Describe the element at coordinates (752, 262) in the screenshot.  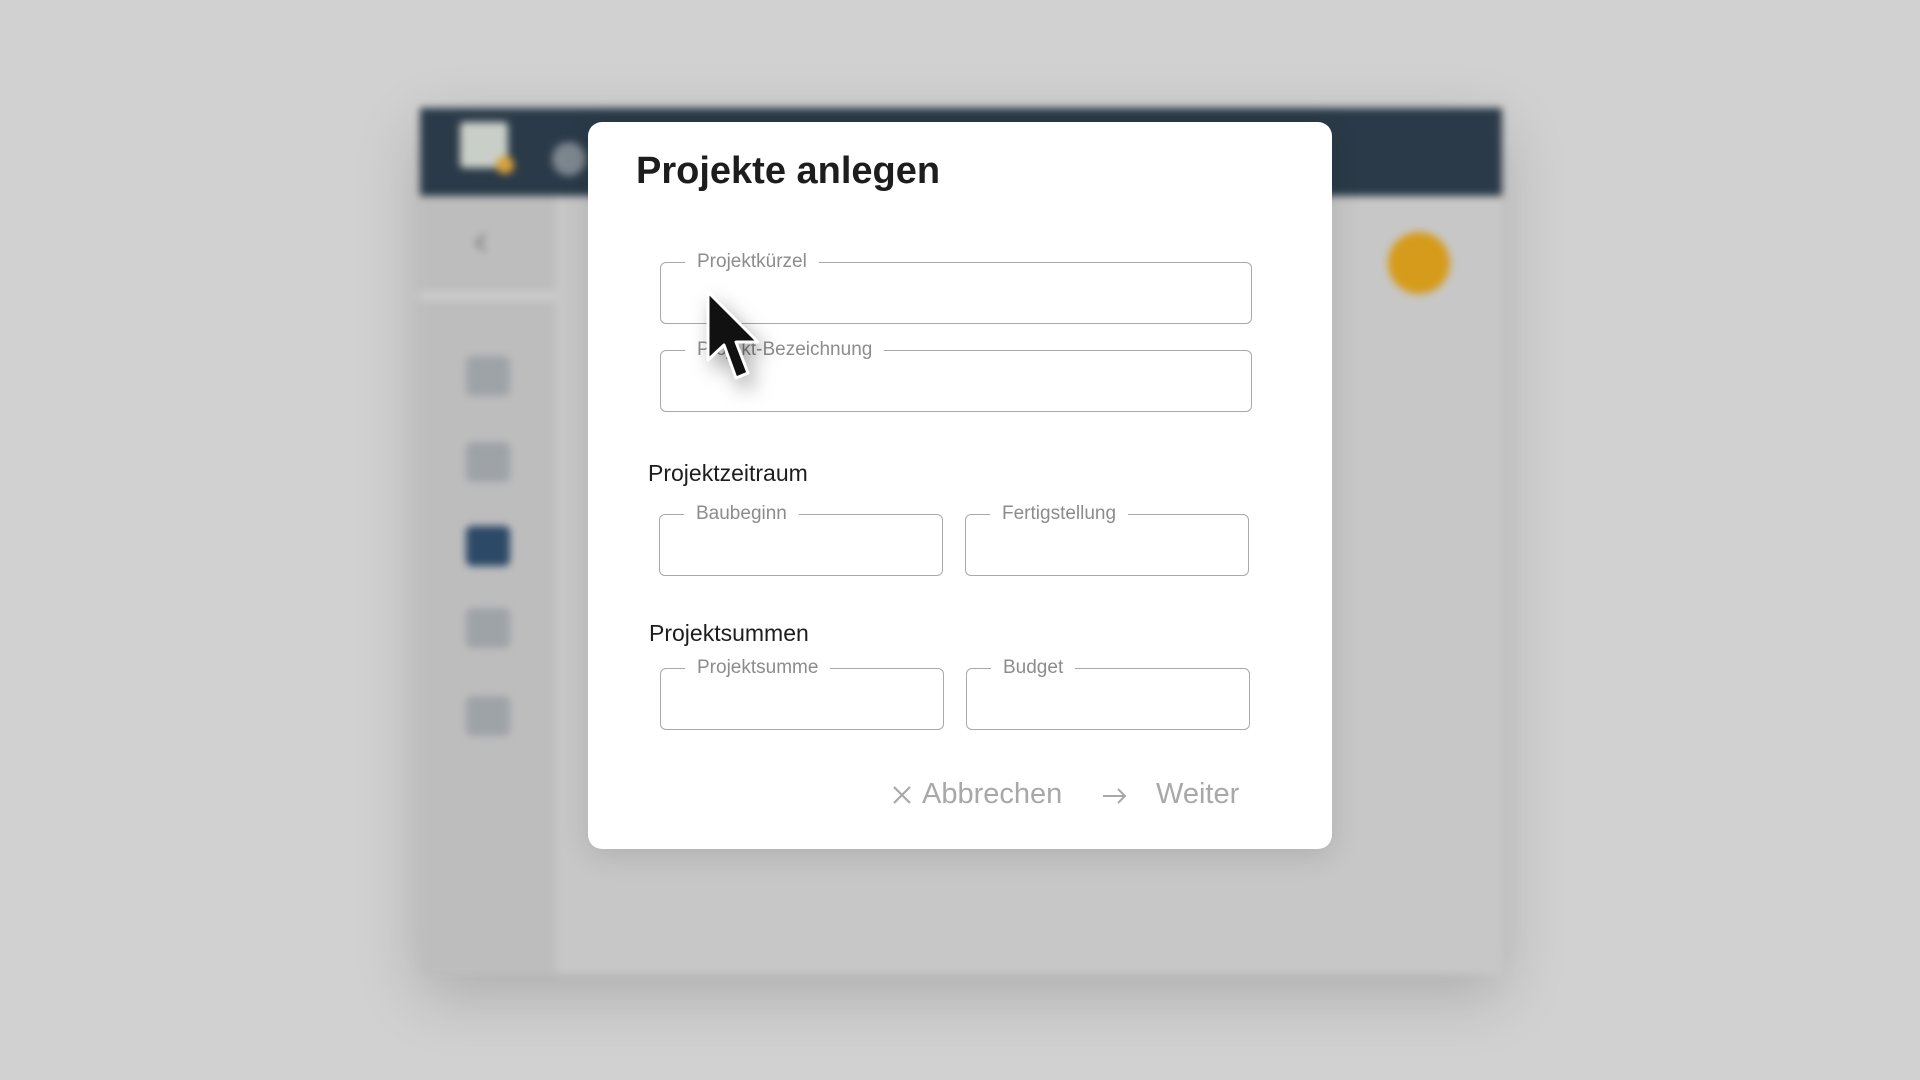
I see `projektkuerzel-label: Projektkürzel` at that location.